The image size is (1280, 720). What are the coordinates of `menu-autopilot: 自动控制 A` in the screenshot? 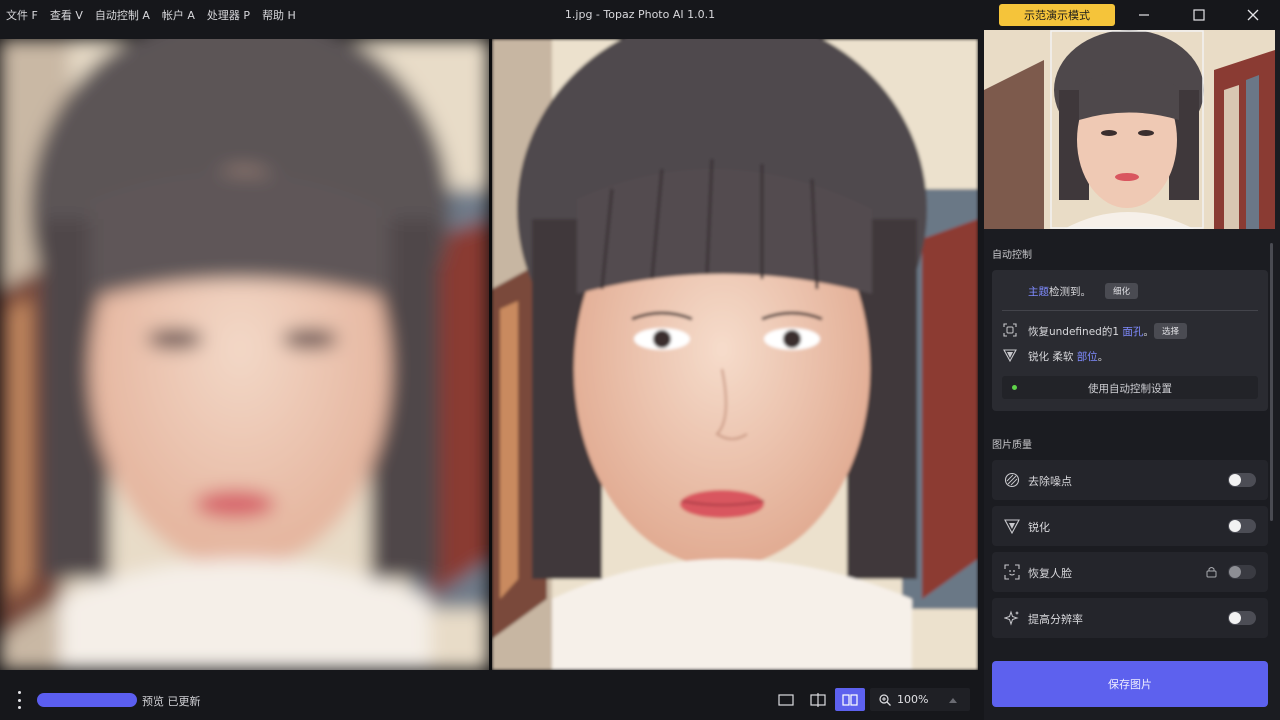 It's located at (122, 15).